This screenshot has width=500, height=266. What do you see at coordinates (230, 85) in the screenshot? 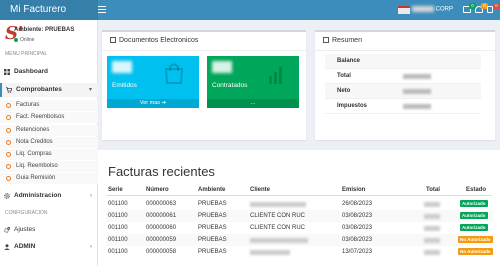
I see `contratados-label: Contratados` at bounding box center [230, 85].